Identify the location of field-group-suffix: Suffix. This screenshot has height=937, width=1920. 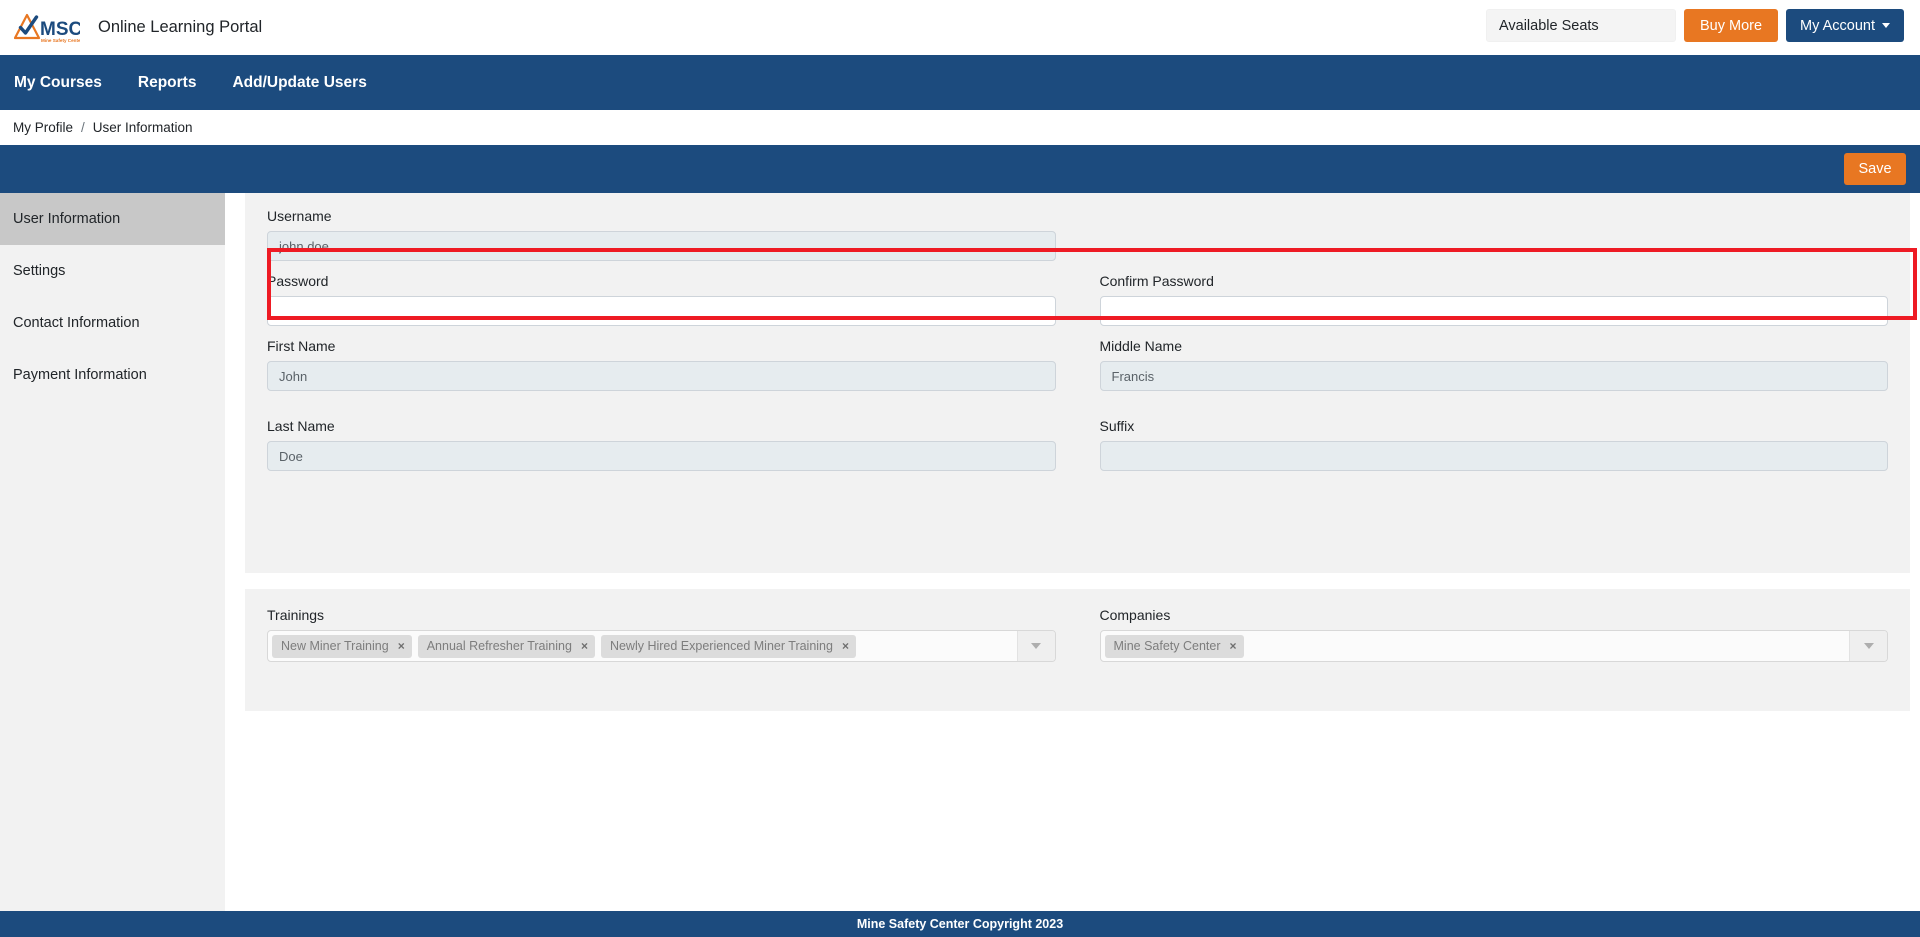
(1494, 444).